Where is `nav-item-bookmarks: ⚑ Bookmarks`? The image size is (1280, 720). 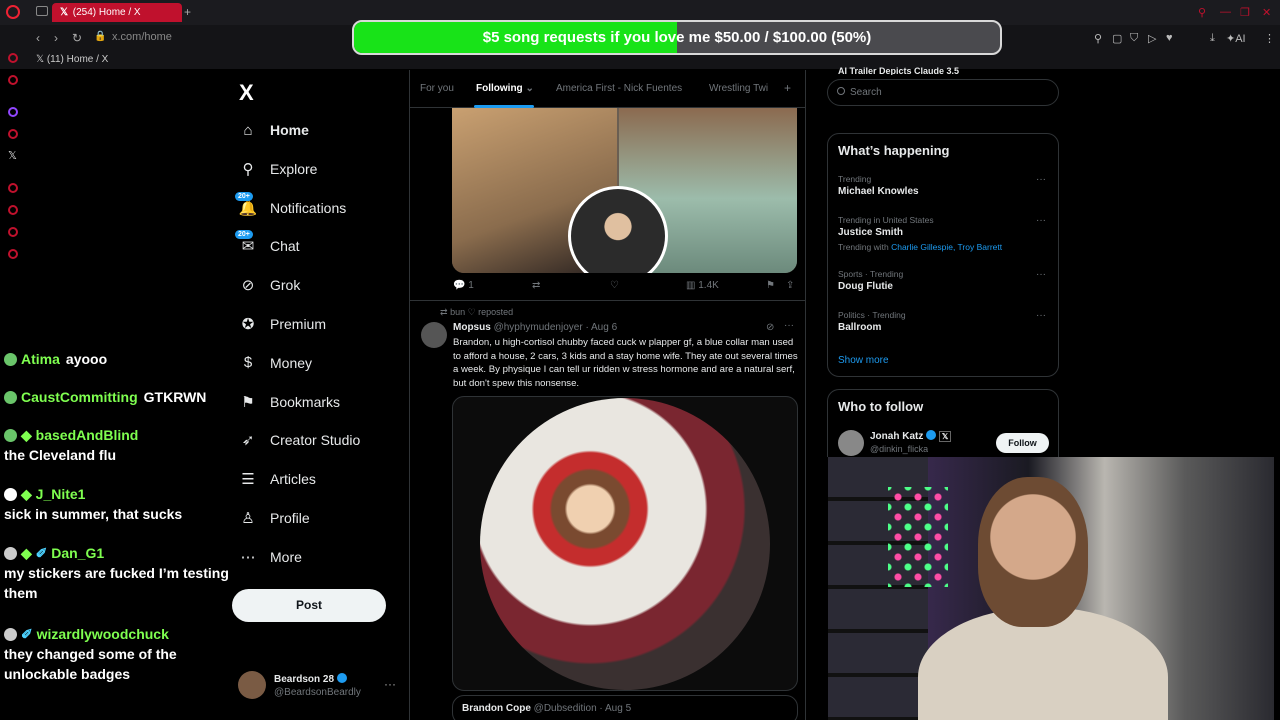
nav-item-bookmarks: ⚑ Bookmarks is located at coordinates (289, 402).